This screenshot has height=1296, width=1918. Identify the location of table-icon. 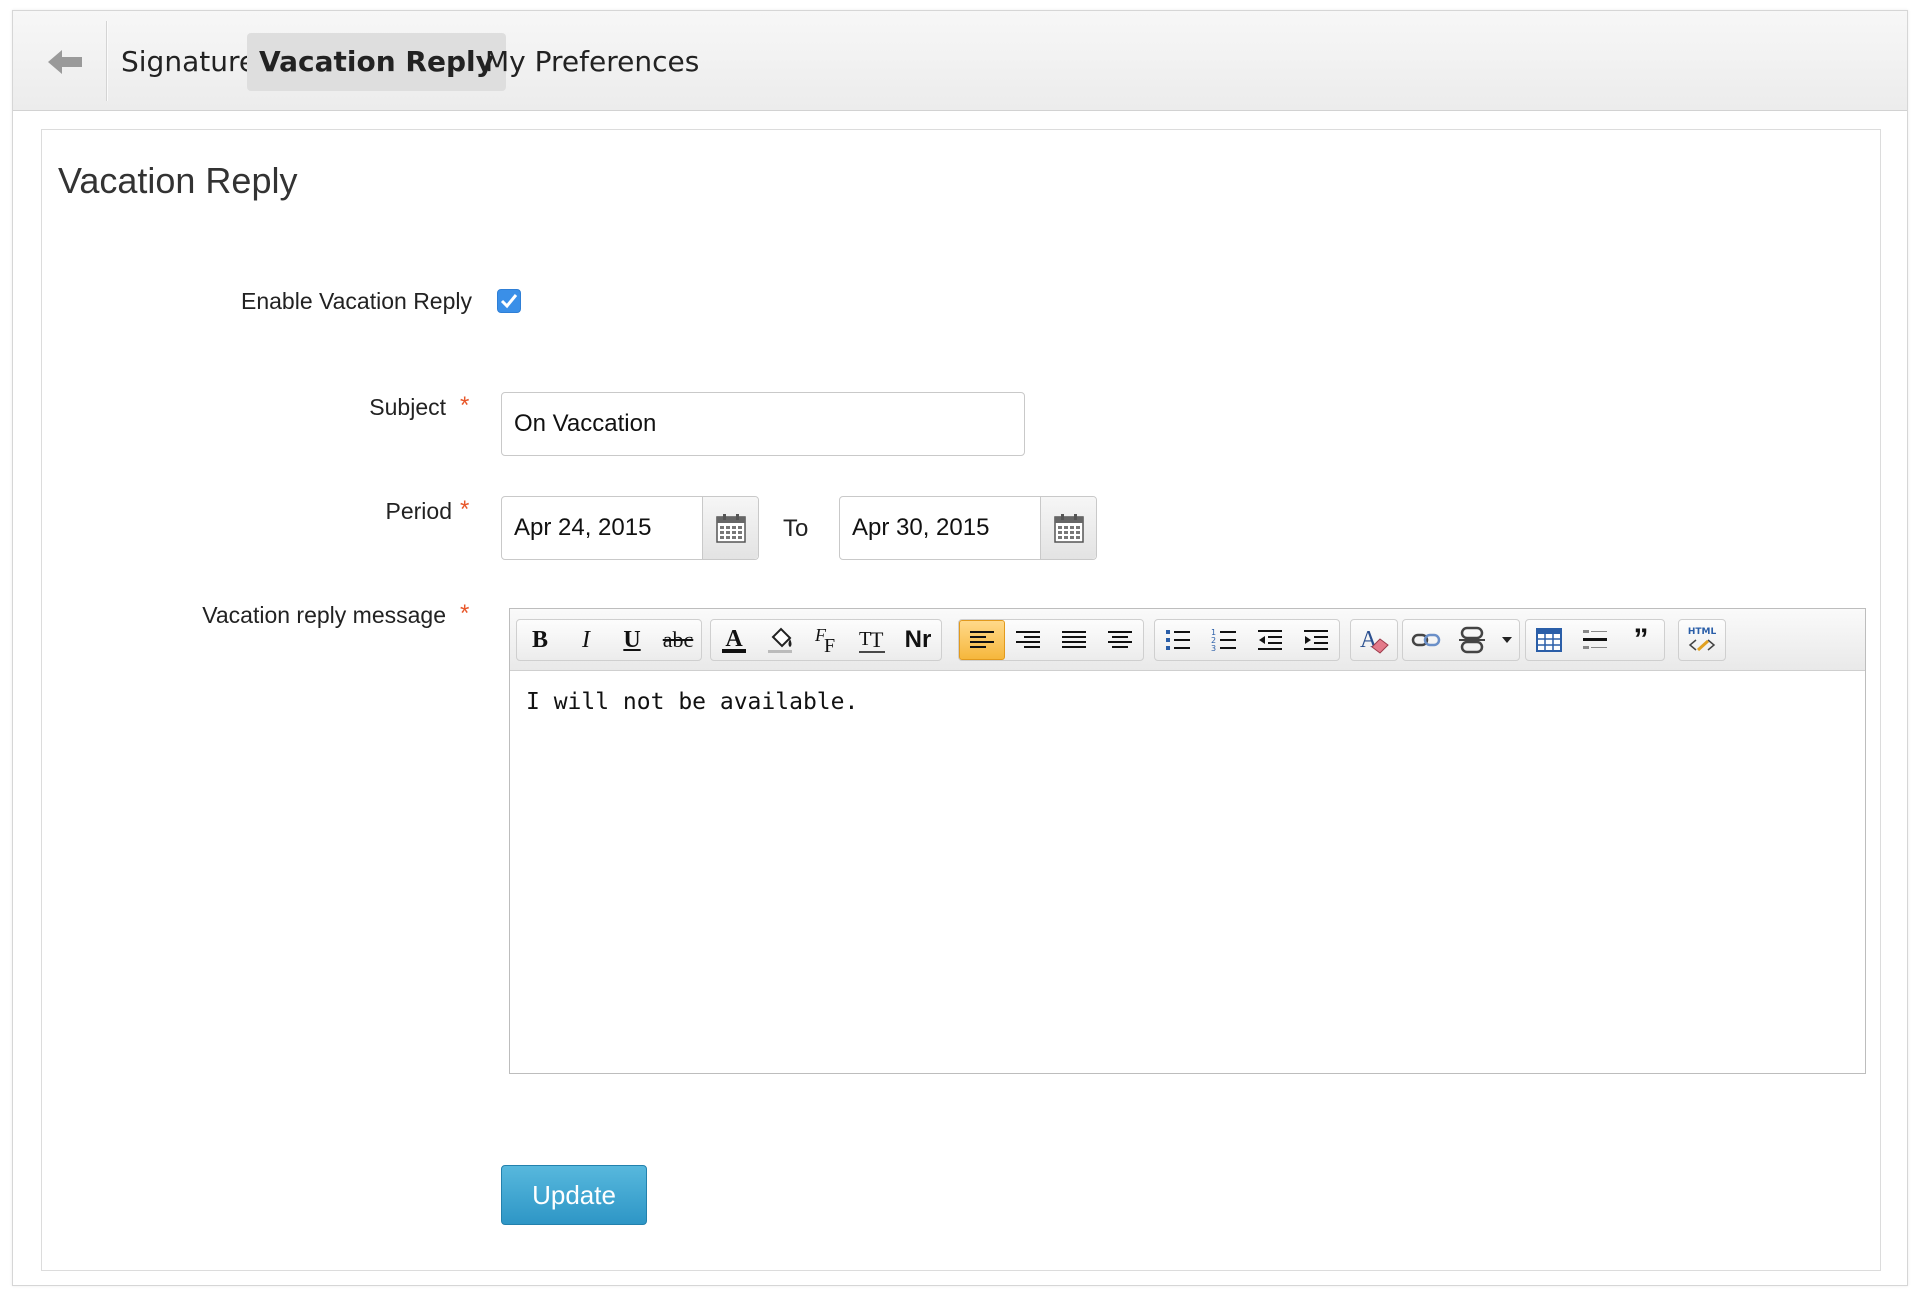
(1549, 640).